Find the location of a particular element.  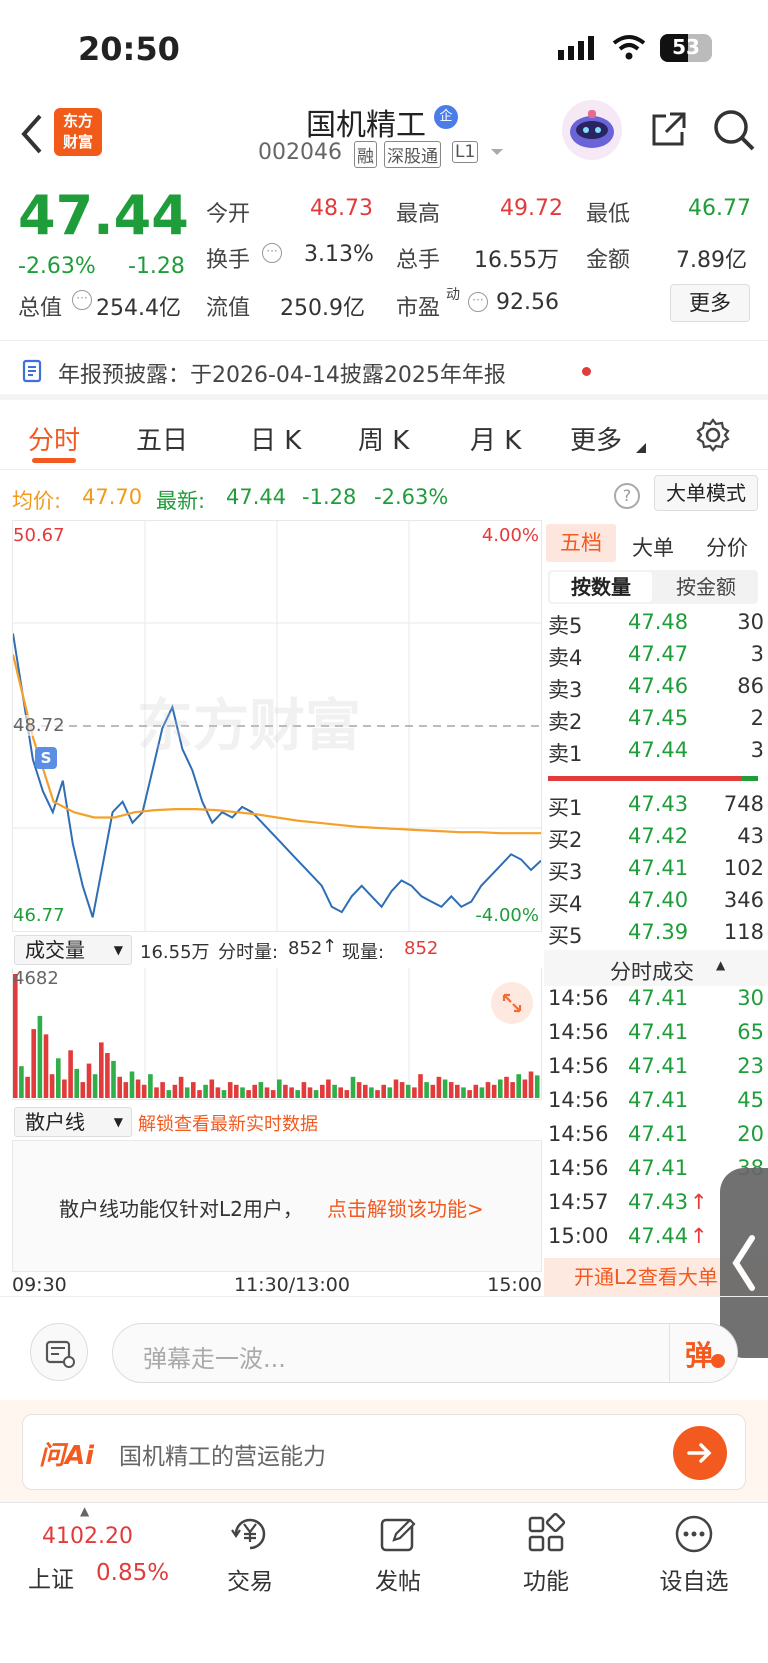

high-value: 49.72 is located at coordinates (531, 208).